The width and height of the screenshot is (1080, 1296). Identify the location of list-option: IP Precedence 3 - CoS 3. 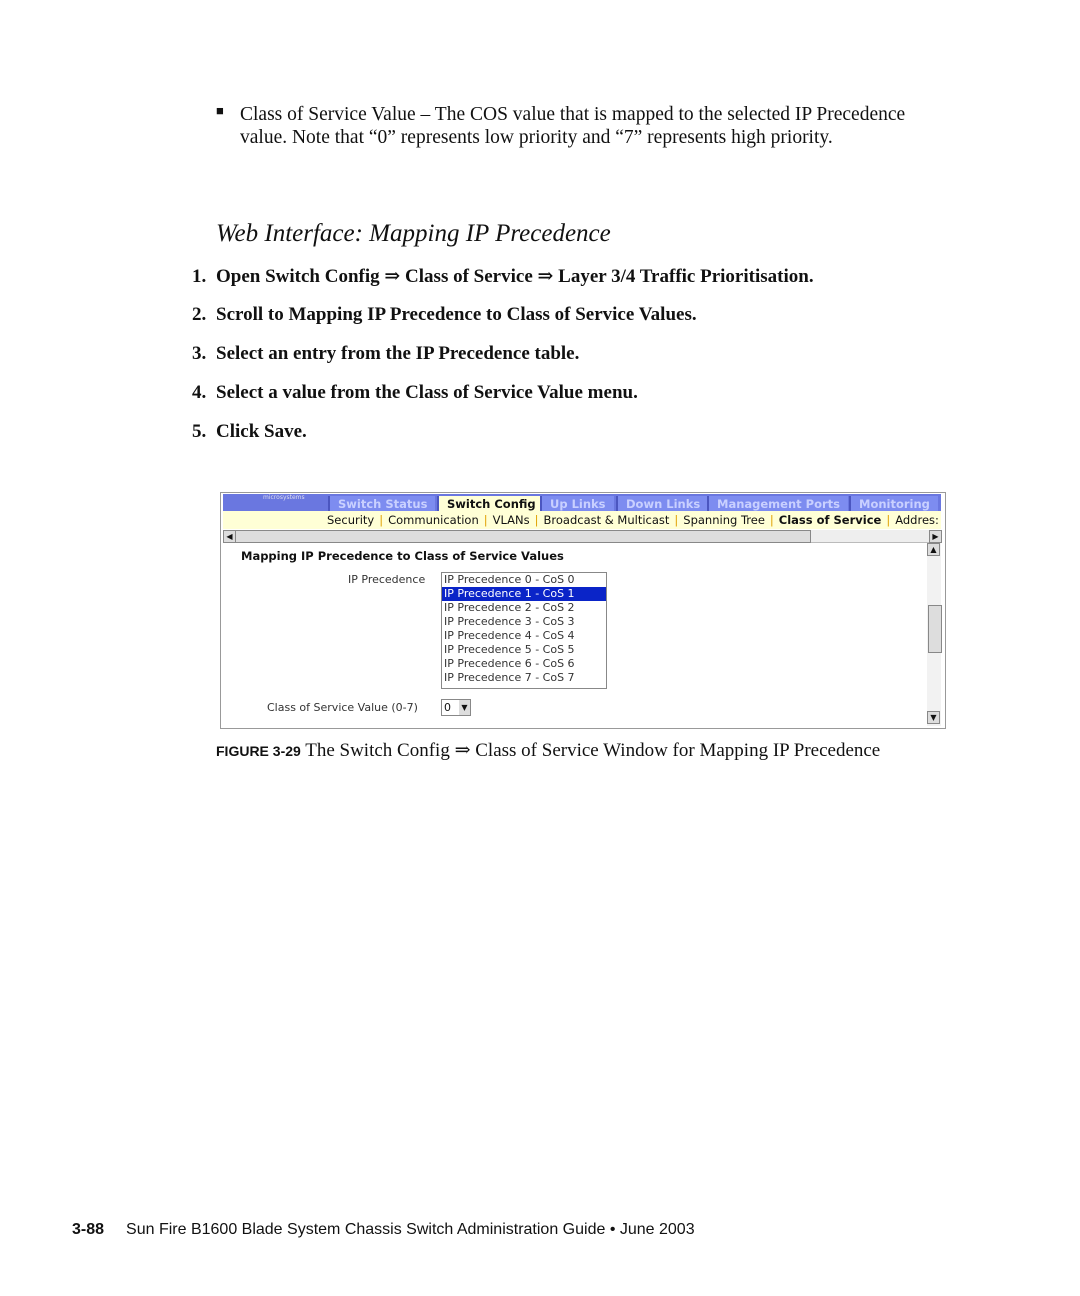
(524, 622).